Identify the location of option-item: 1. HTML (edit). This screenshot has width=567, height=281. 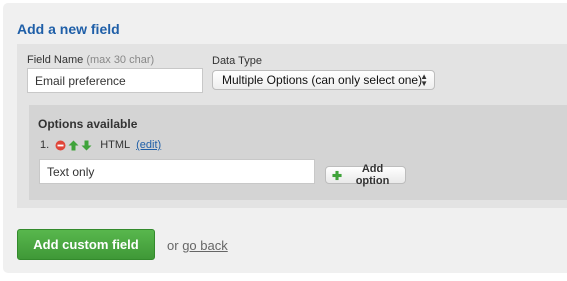
(100, 145).